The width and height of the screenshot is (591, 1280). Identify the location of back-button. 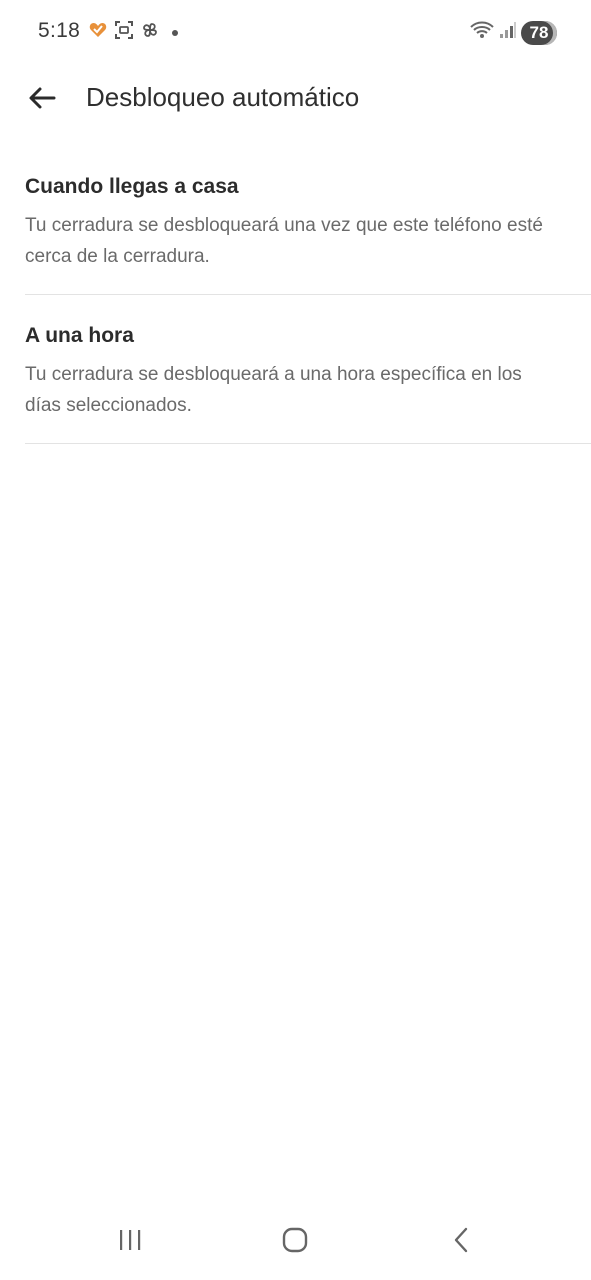
(42, 100).